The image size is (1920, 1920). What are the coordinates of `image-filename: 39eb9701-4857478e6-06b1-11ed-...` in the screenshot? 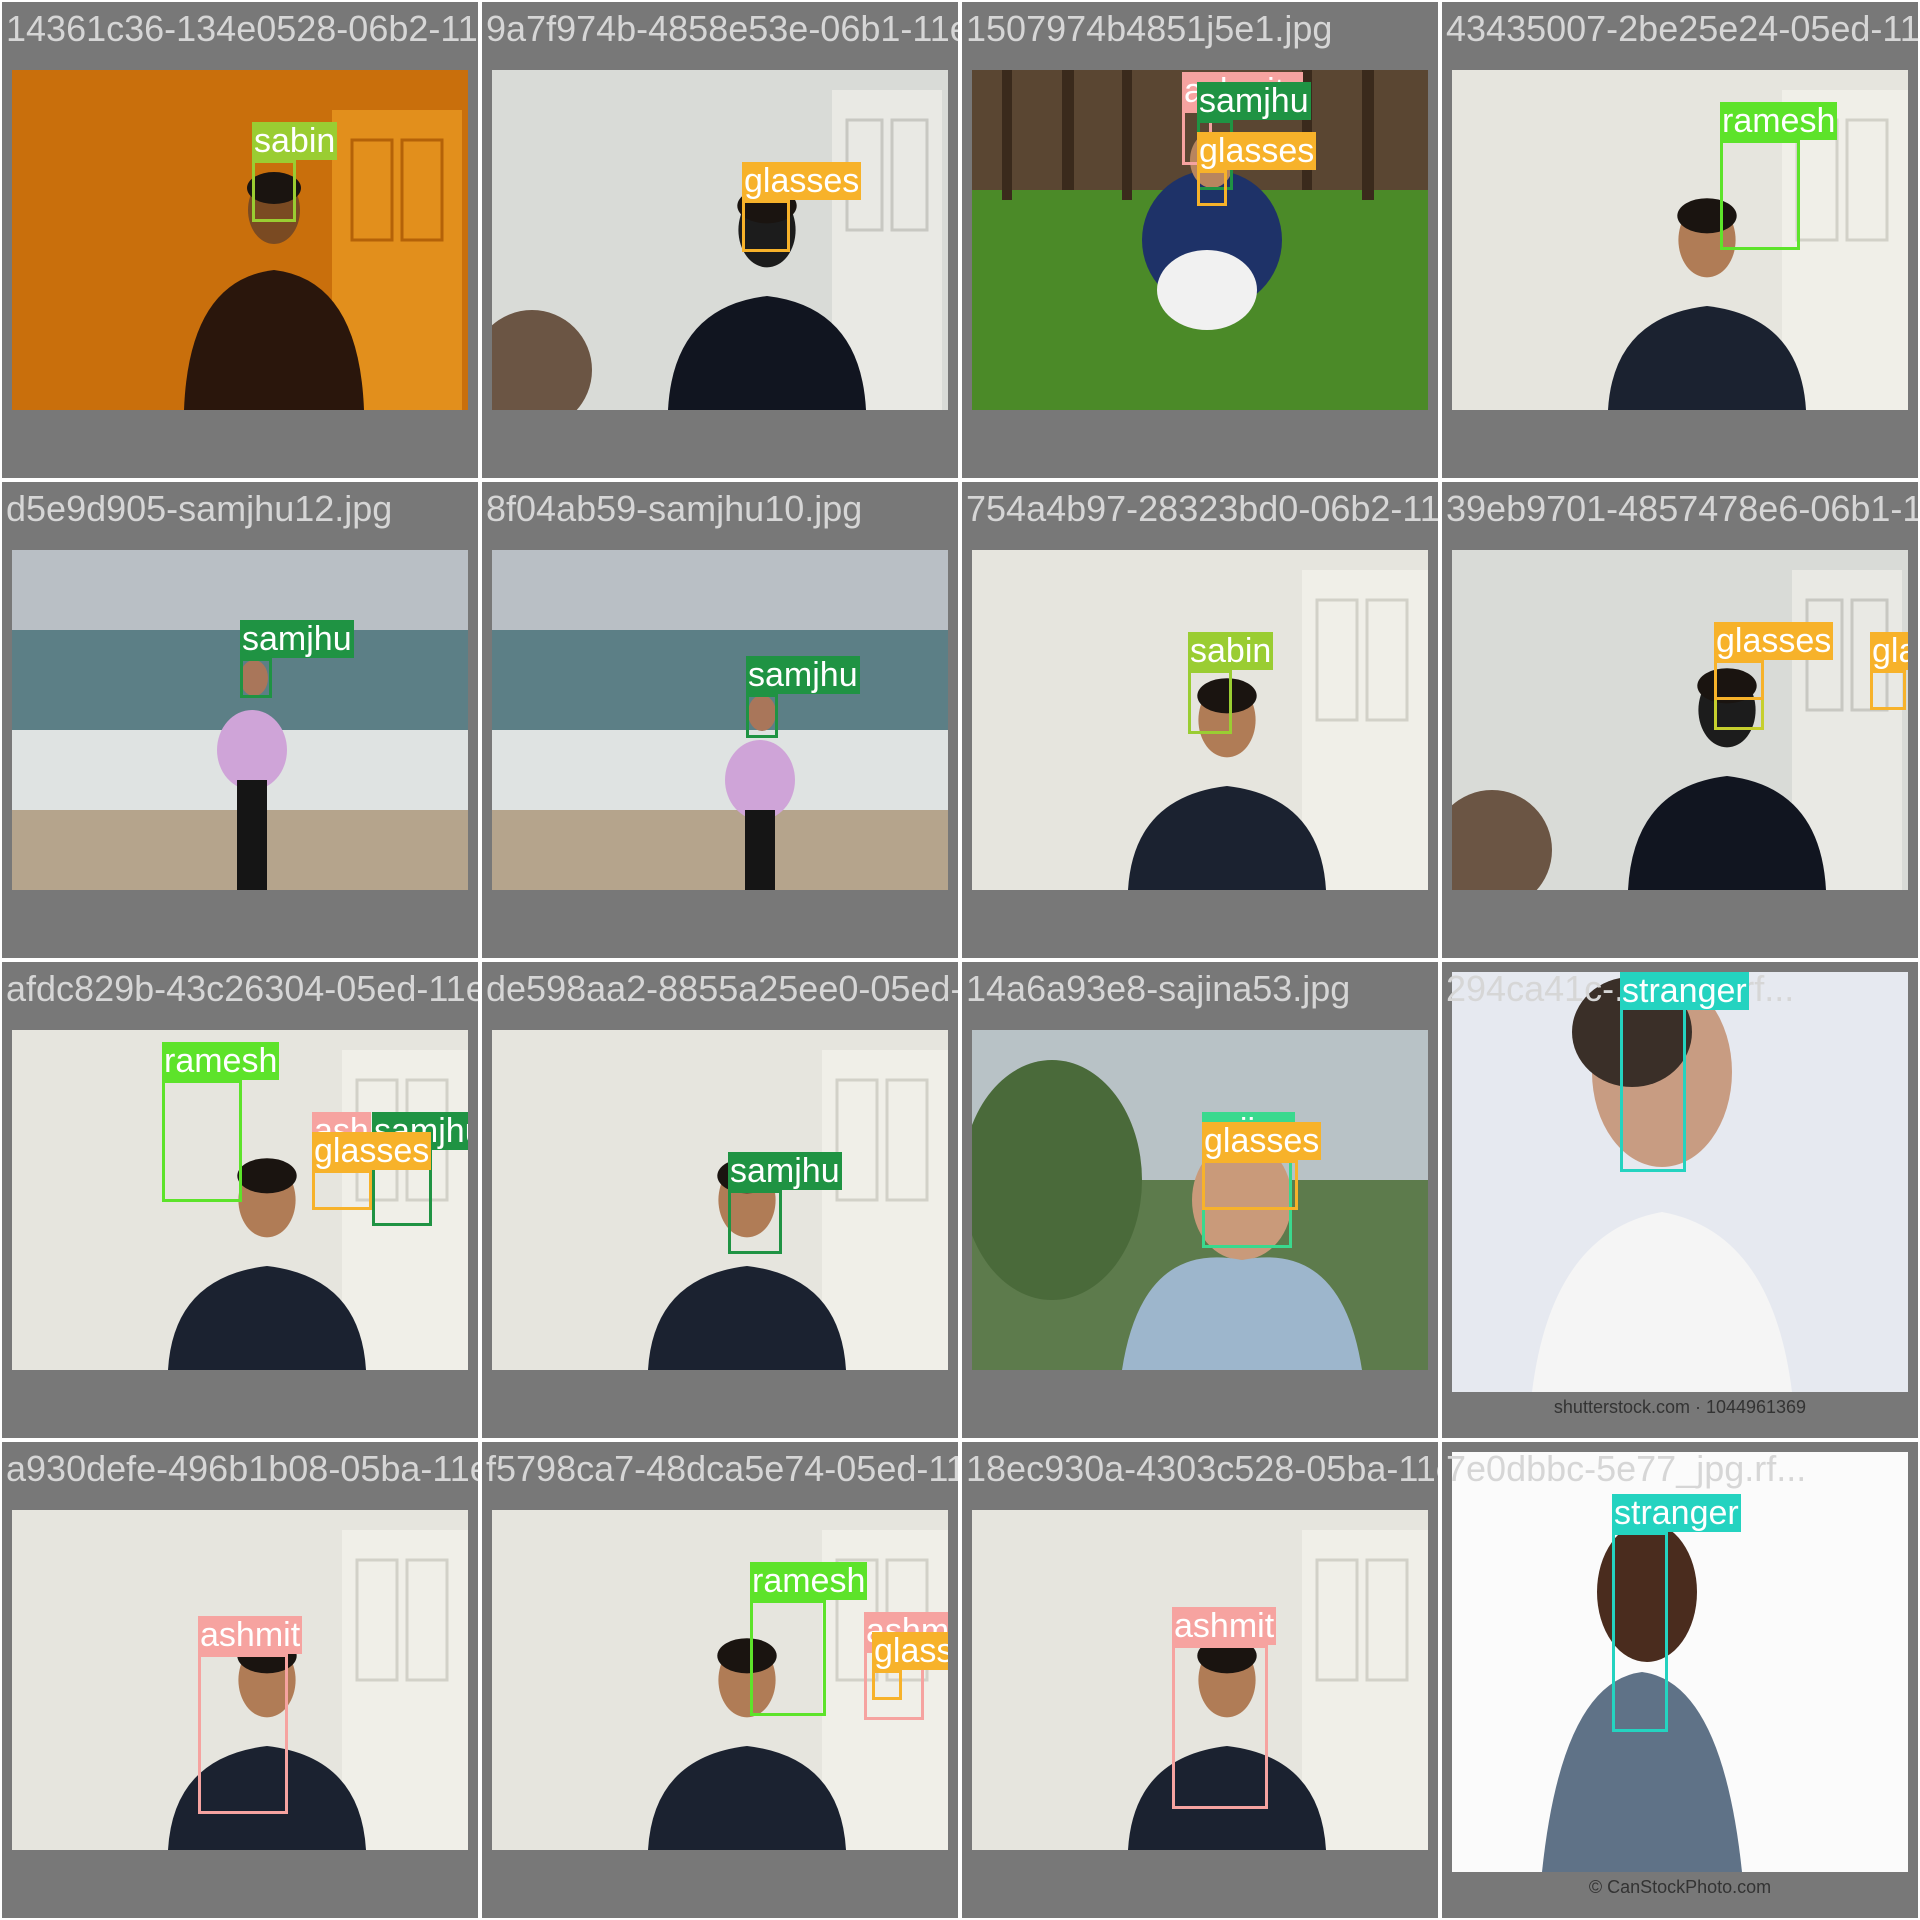 It's located at (1682, 508).